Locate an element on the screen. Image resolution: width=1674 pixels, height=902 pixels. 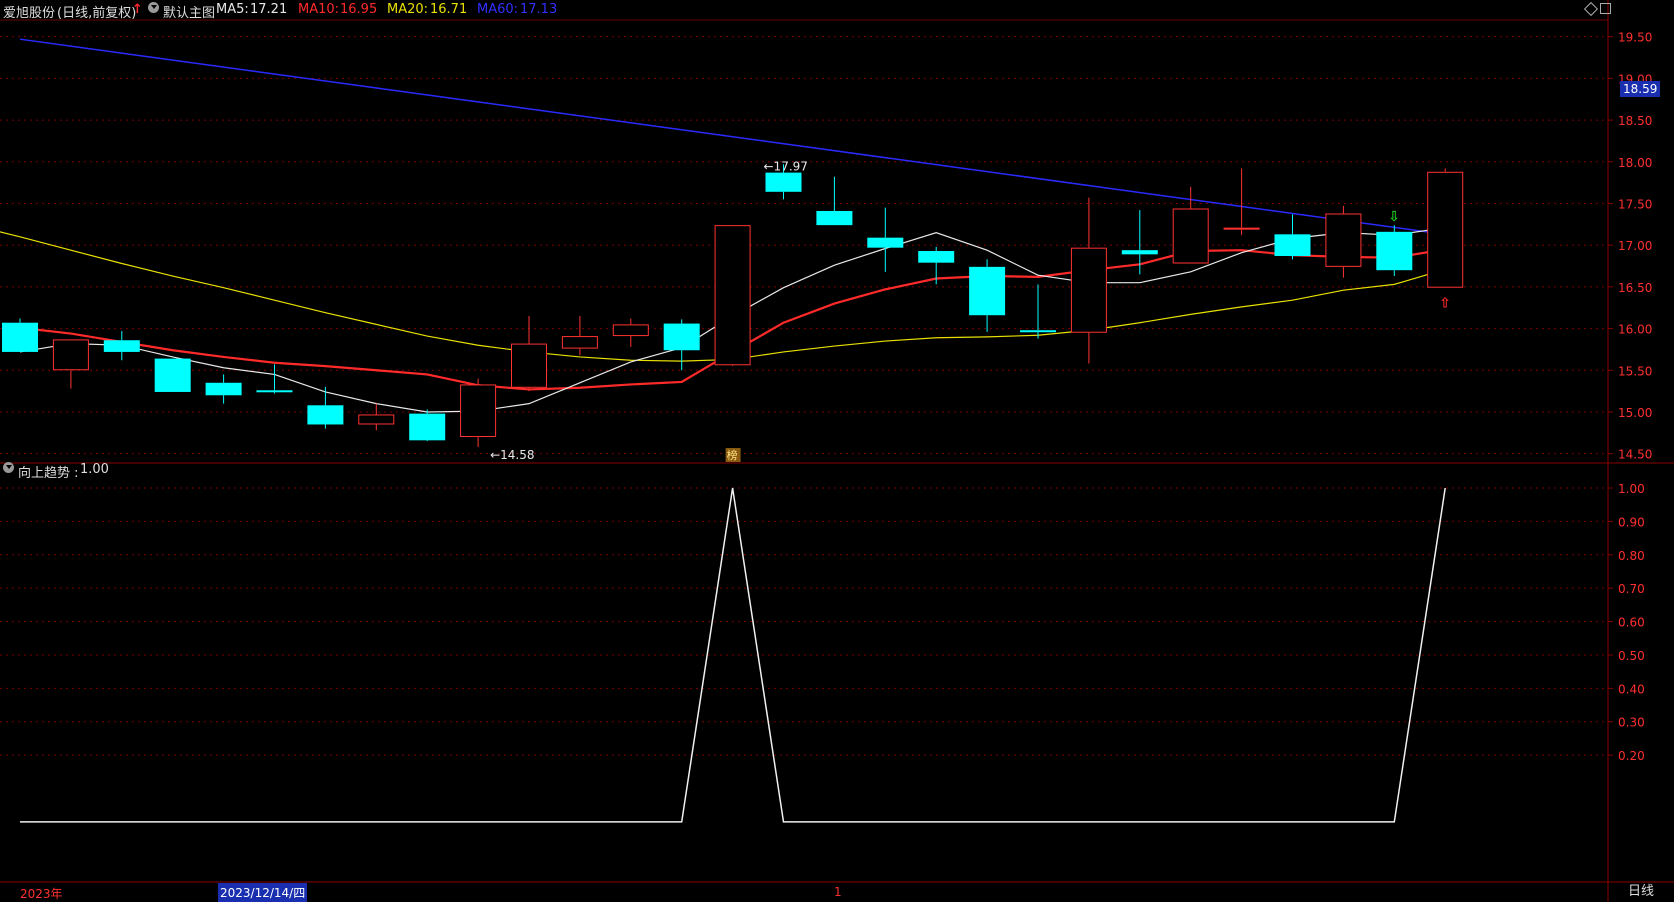
main-tick-label: 18.00 is located at coordinates (1635, 163).